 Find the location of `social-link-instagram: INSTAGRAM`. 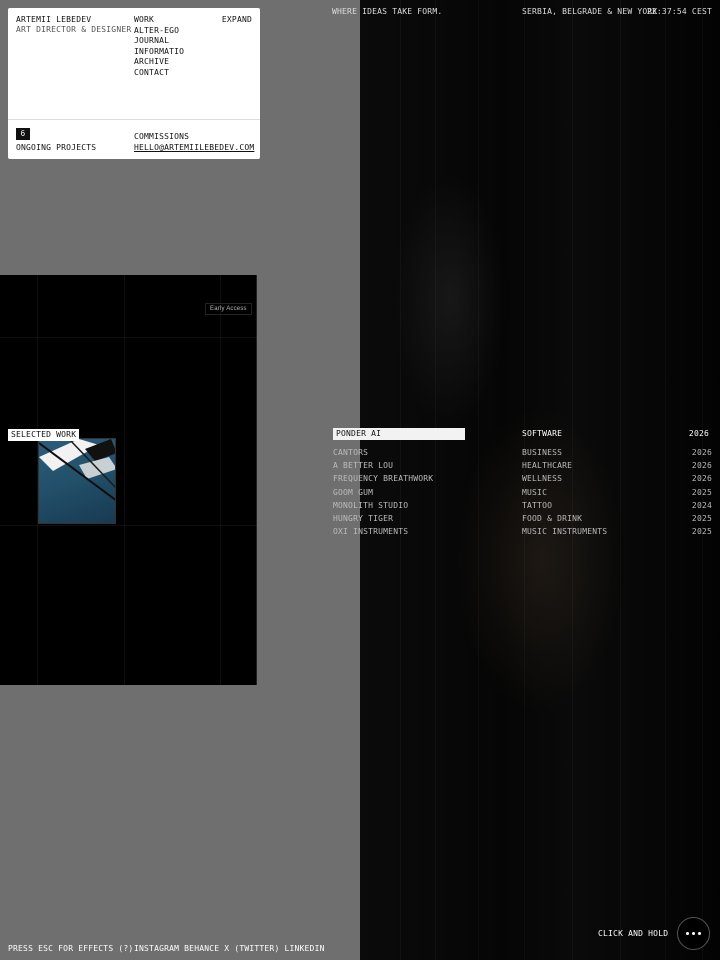

social-link-instagram: INSTAGRAM is located at coordinates (156, 948).